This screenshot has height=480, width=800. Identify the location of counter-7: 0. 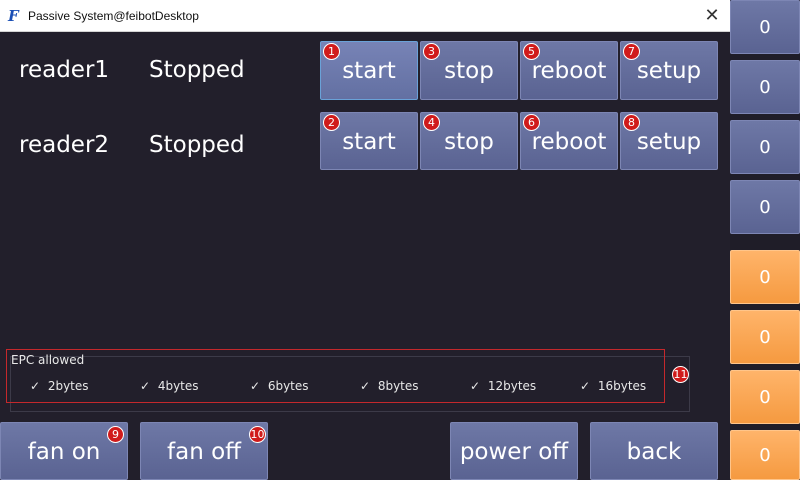
(765, 397).